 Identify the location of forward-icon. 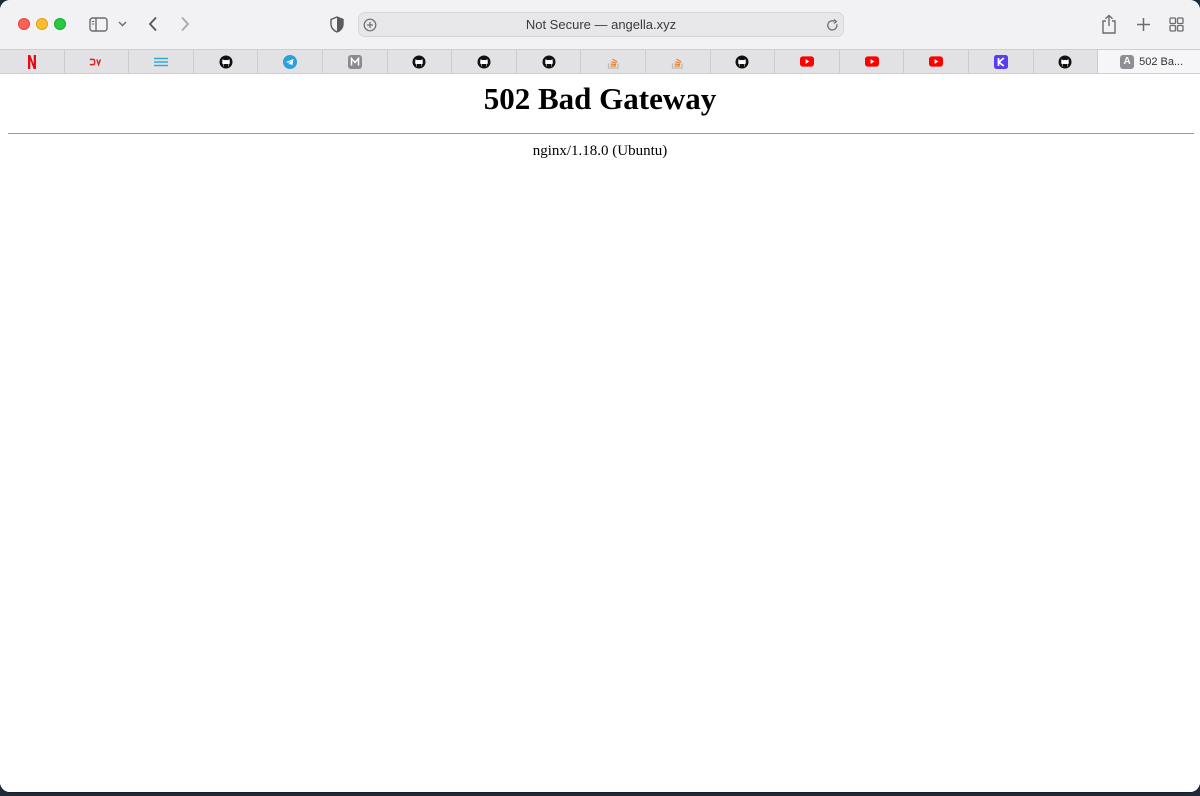
(185, 24).